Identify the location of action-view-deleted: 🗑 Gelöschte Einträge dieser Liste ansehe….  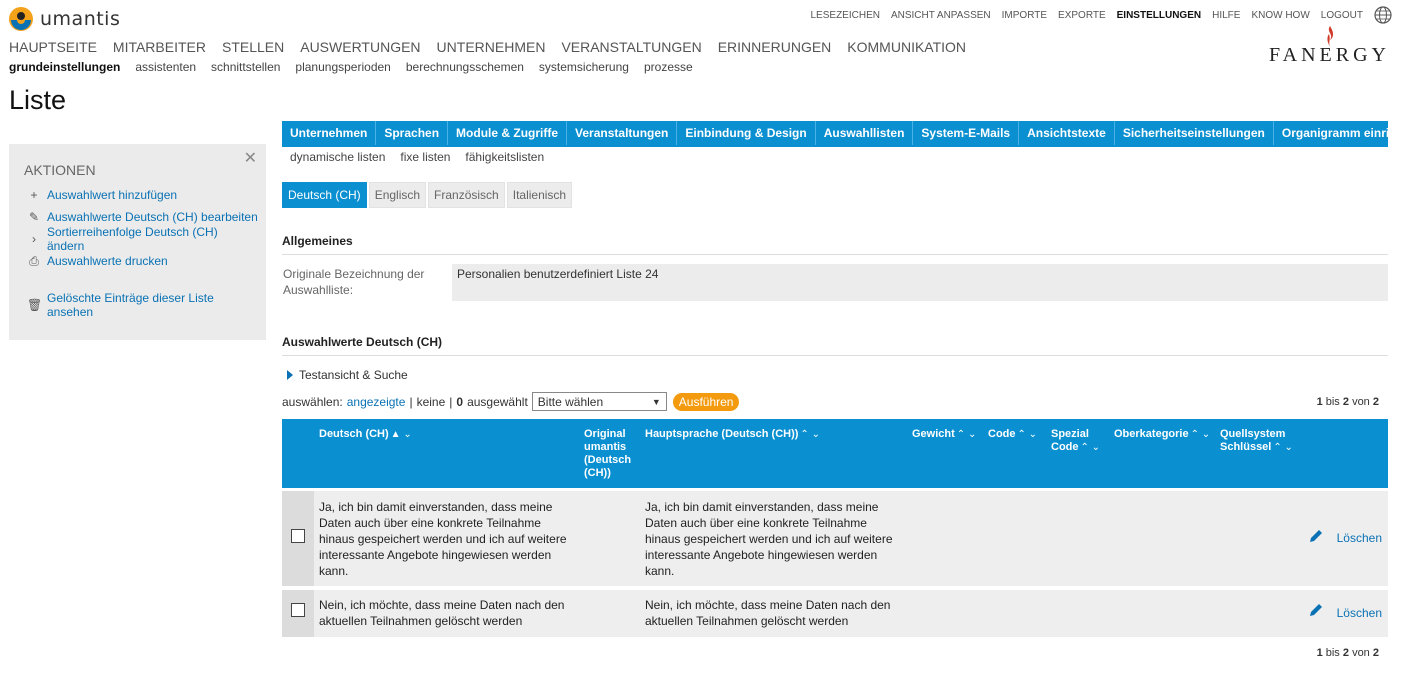
(137, 305).